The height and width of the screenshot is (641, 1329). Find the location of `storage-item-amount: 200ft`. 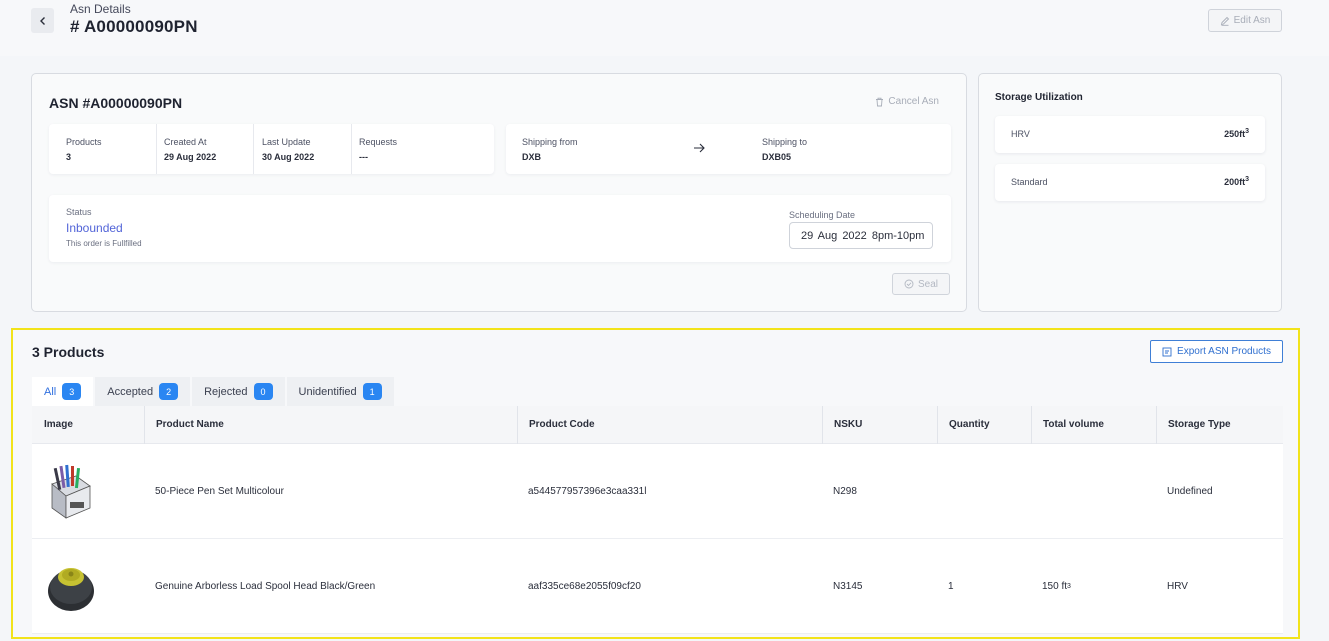

storage-item-amount: 200ft is located at coordinates (1235, 182).